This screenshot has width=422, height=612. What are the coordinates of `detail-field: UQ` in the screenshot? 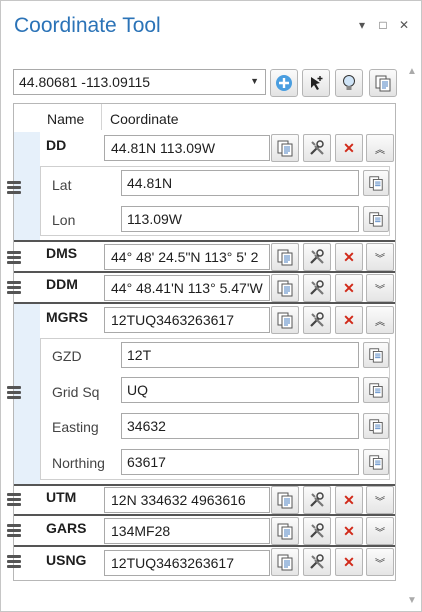 It's located at (240, 390).